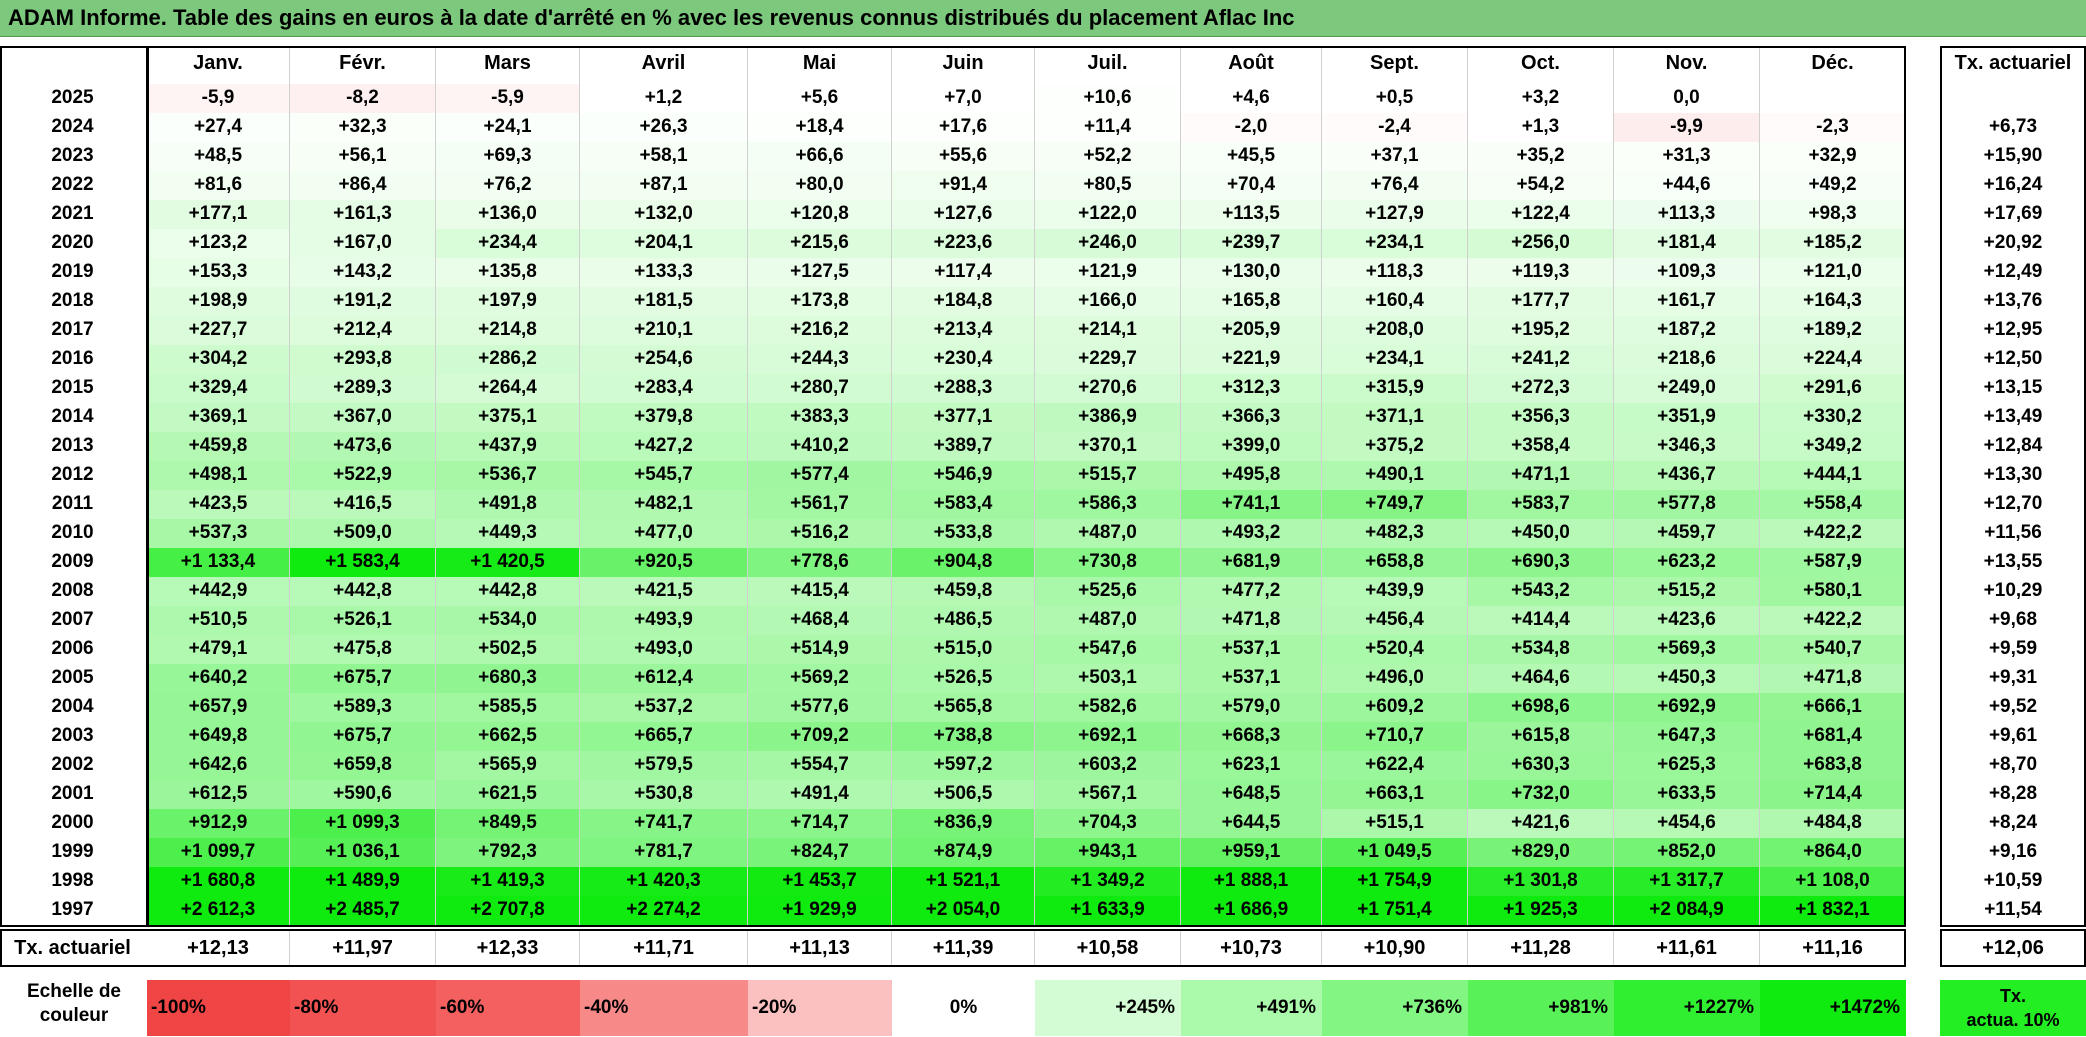  Describe the element at coordinates (508, 65) in the screenshot. I see `column-header: Mars` at that location.